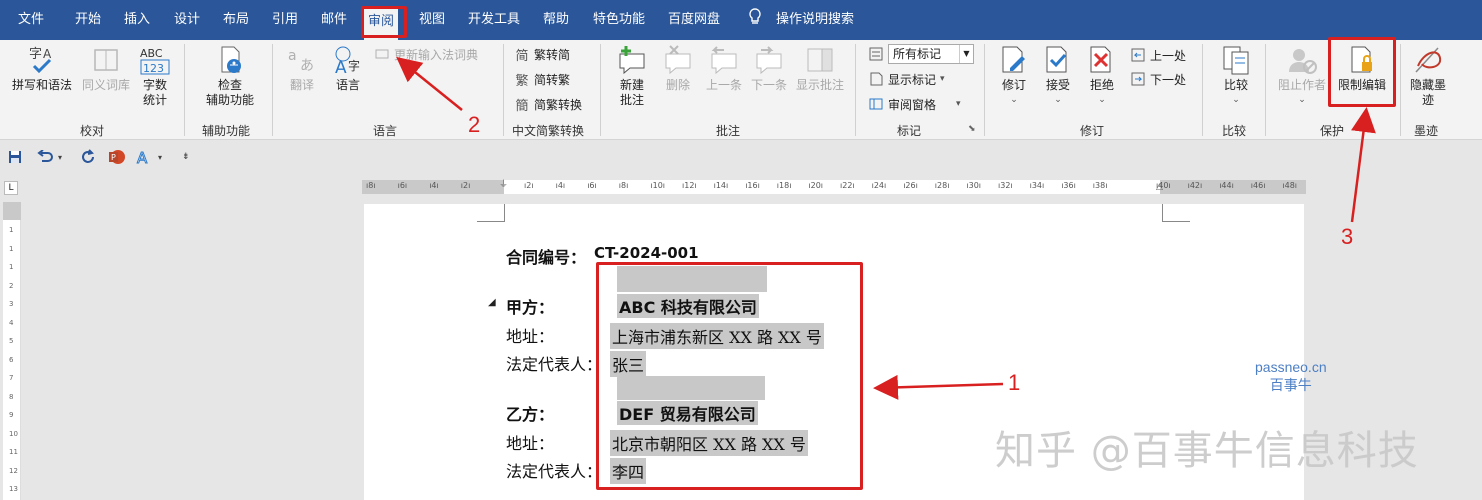 The width and height of the screenshot is (1482, 500). Describe the element at coordinates (694, 20) in the screenshot. I see `tab-baidu-netdisk: 百度网盘` at that location.